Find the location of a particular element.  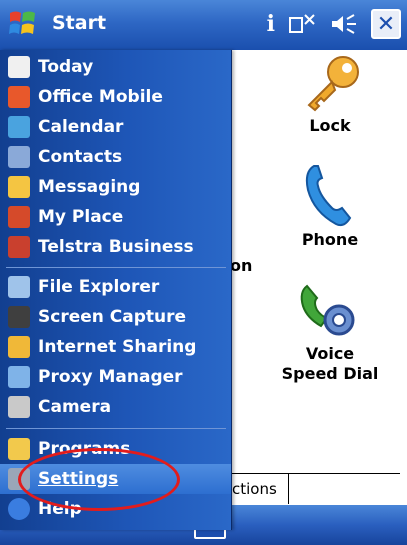

menu-item-calendar: Calendar is located at coordinates (115, 127).